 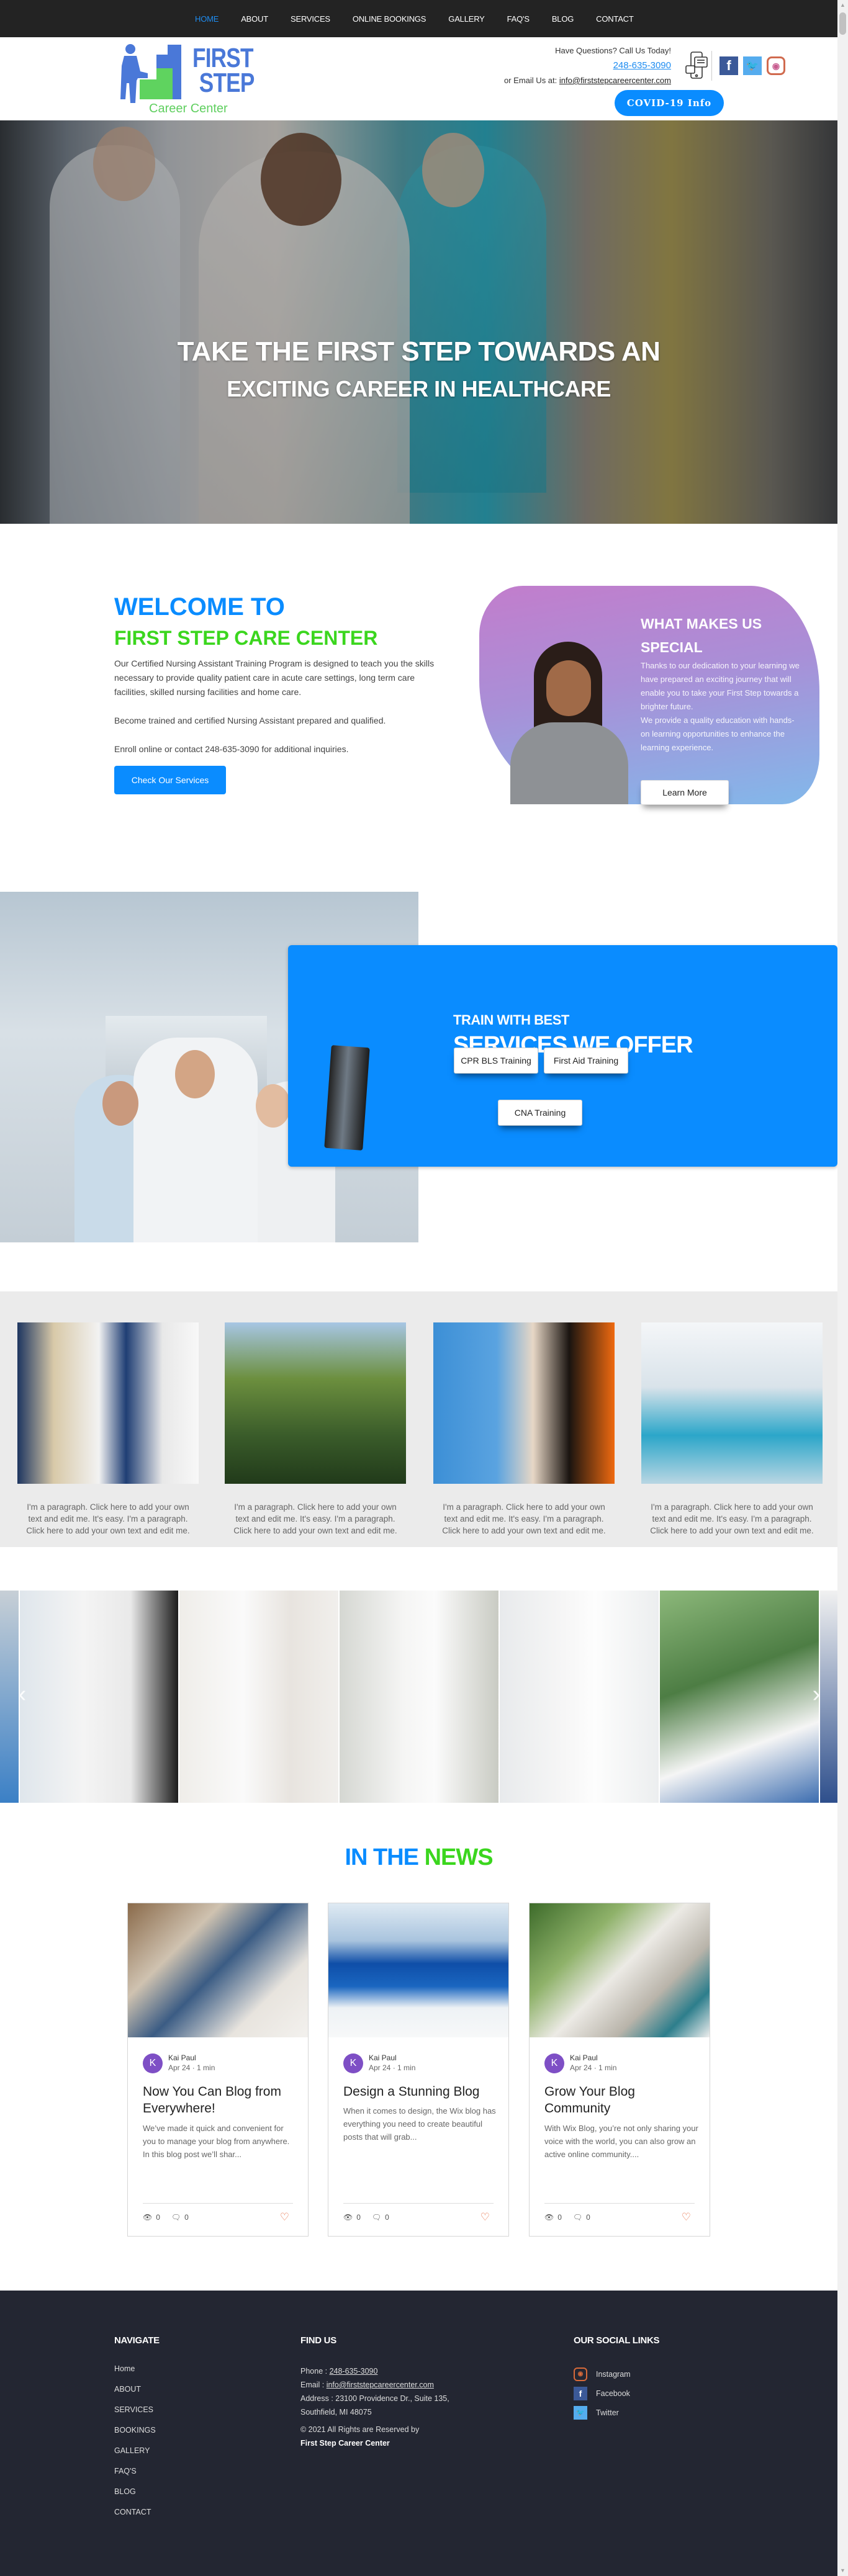 What do you see at coordinates (227, 83) in the screenshot?
I see `logo-step: STEP` at bounding box center [227, 83].